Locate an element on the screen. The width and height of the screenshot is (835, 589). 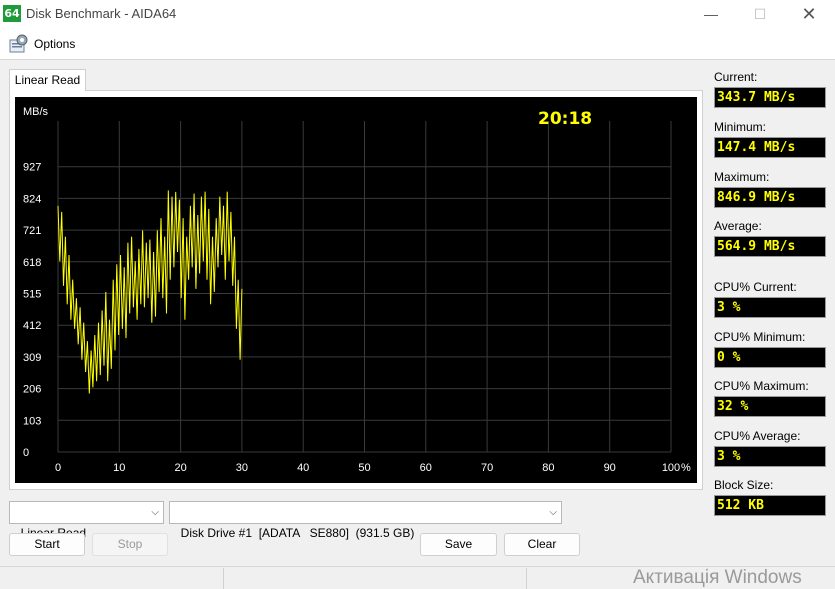
stat-value: 512 KB is located at coordinates (770, 505).